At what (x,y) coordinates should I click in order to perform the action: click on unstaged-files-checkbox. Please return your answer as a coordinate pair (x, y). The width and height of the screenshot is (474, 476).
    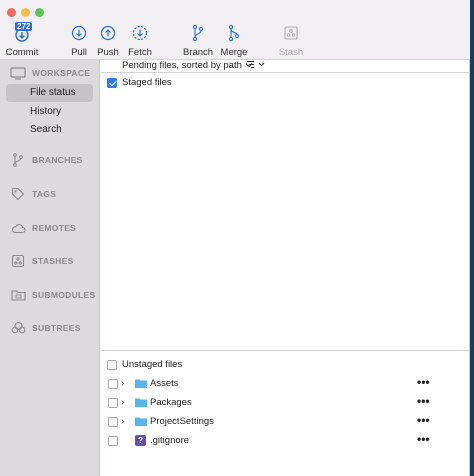
    Looking at the image, I should click on (112, 364).